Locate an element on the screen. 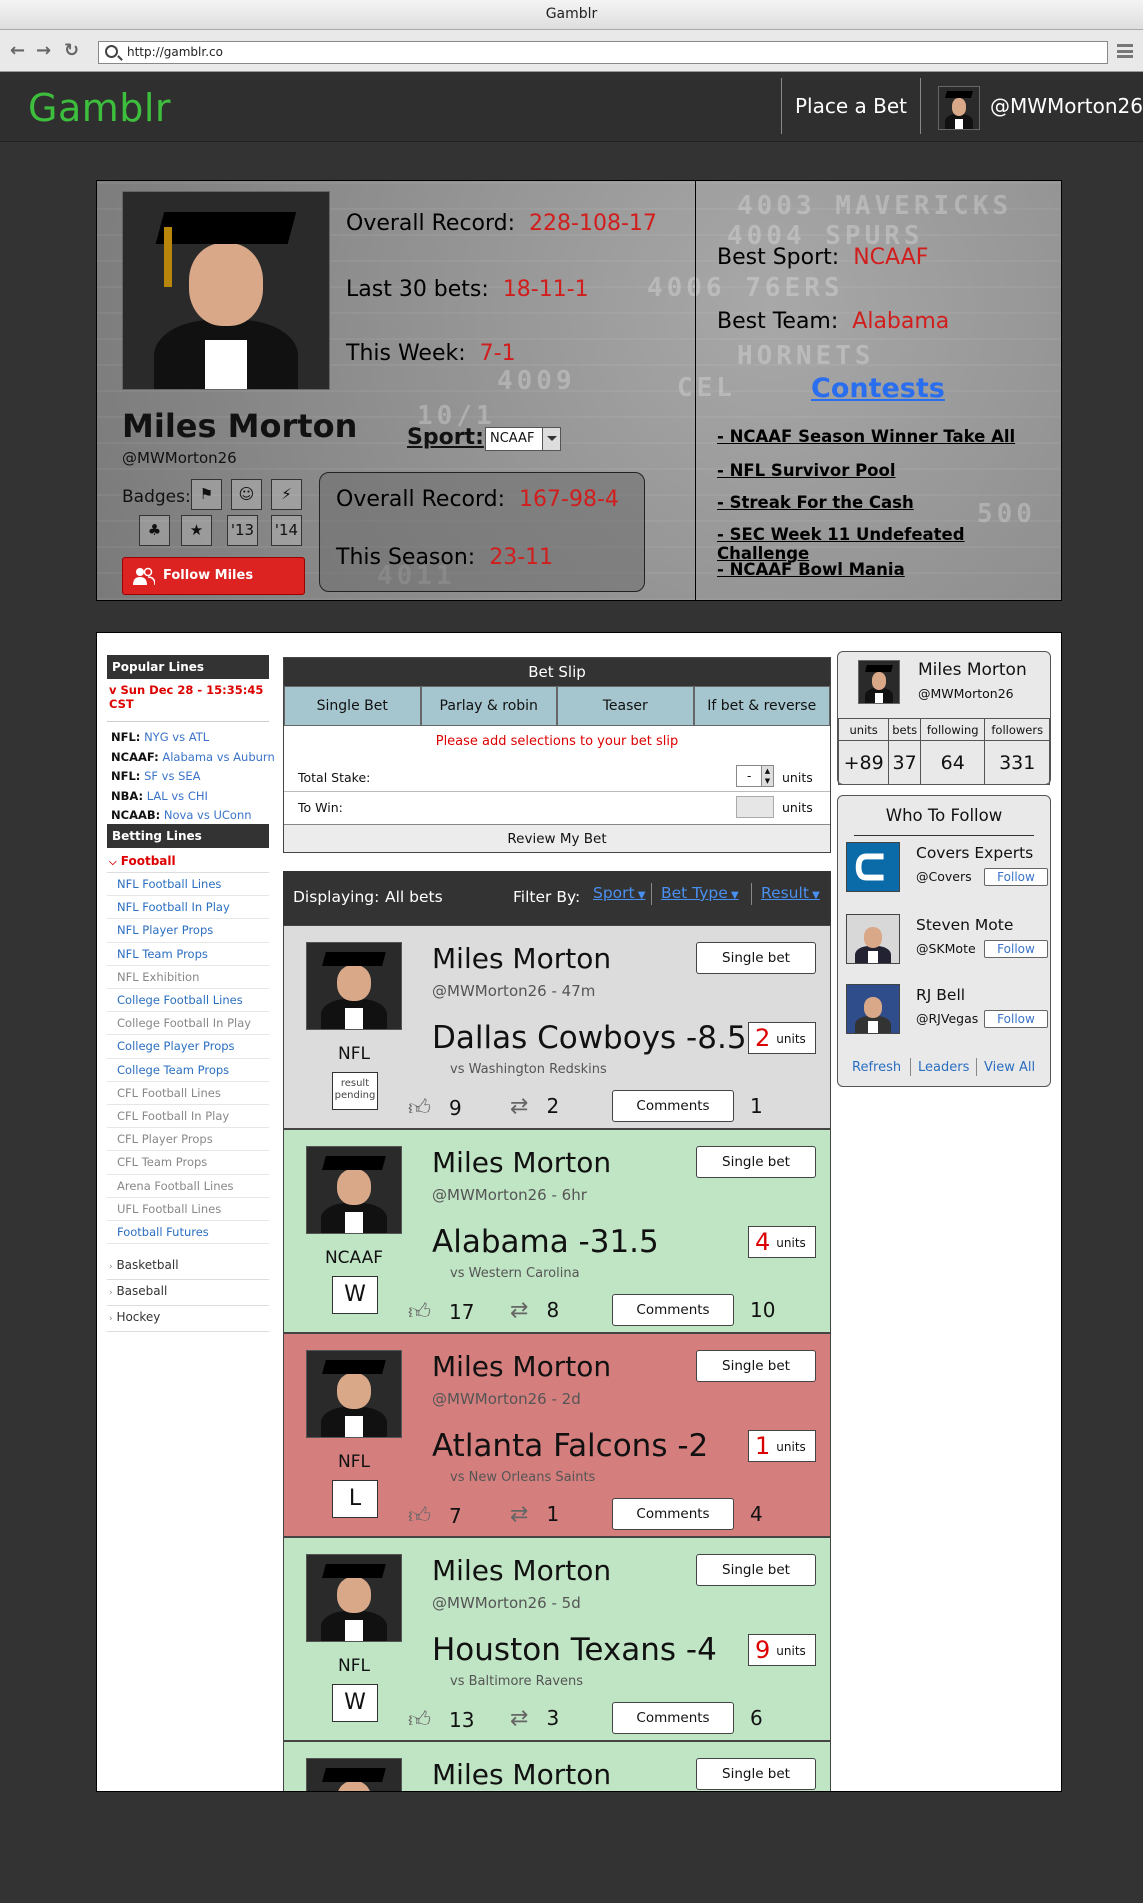  betting-line-link: College Team Props is located at coordinates (188, 1070).